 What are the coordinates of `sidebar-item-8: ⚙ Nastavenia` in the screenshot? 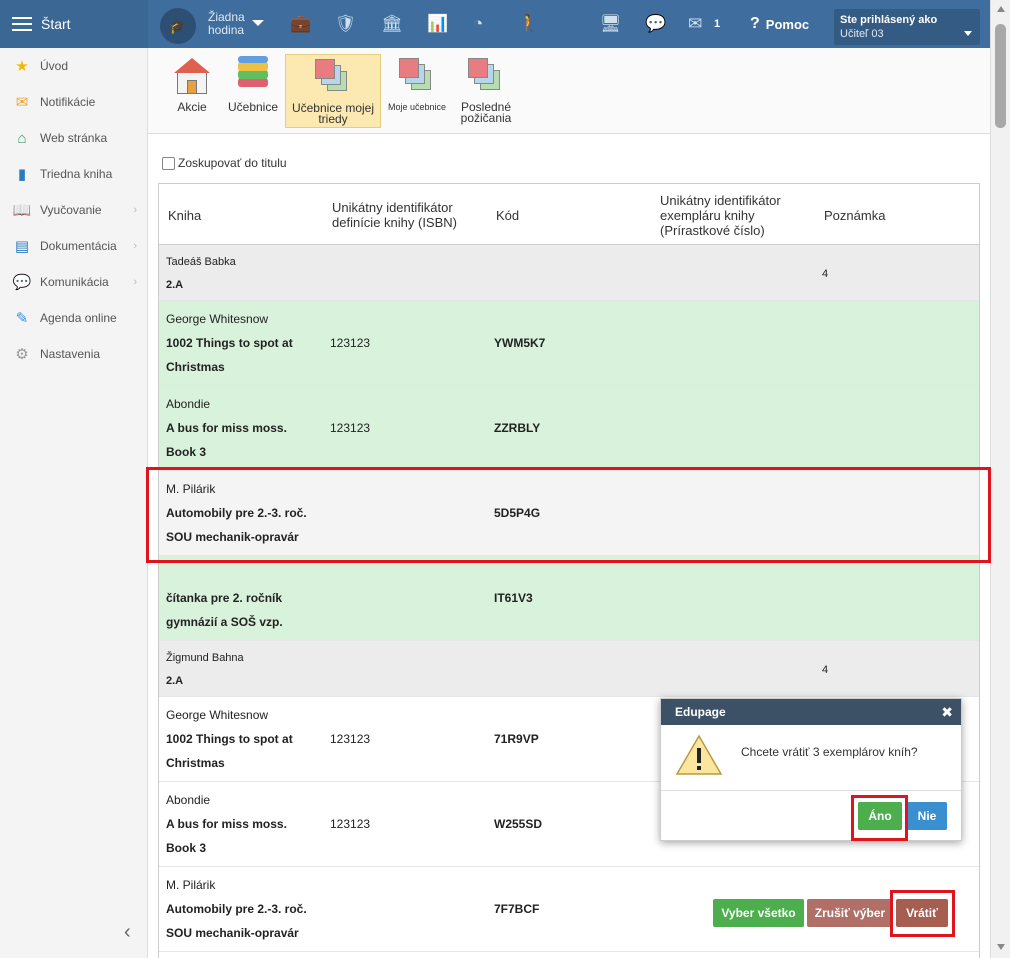 It's located at (73, 354).